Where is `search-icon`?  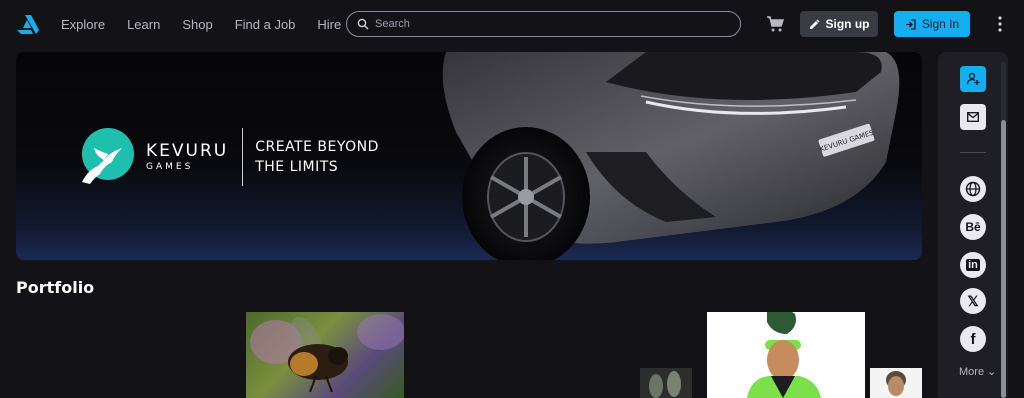 search-icon is located at coordinates (363, 24).